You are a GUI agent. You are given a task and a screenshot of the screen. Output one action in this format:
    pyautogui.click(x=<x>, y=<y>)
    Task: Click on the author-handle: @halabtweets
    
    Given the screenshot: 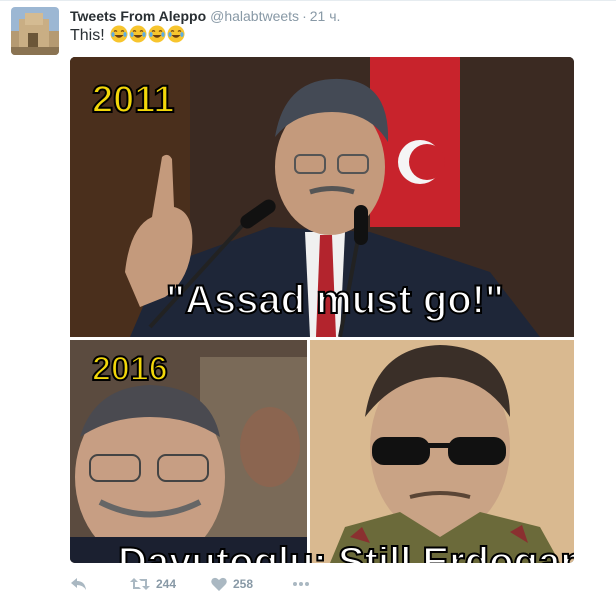 What is the action you would take?
    pyautogui.click(x=254, y=16)
    